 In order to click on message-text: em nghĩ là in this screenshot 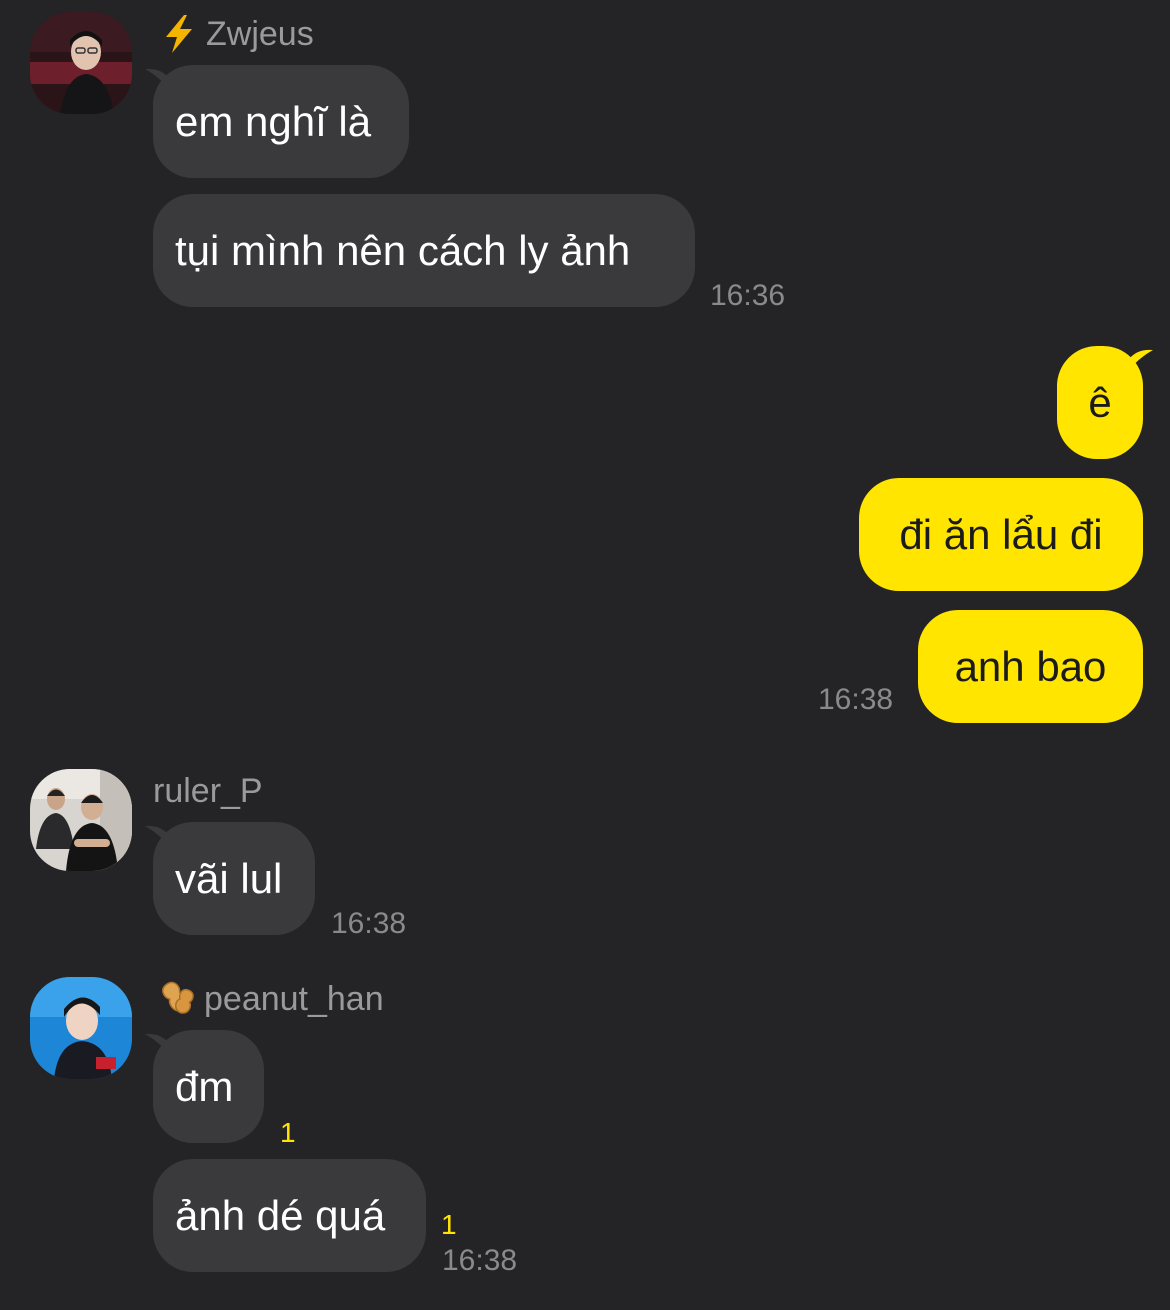, I will do `click(273, 121)`.